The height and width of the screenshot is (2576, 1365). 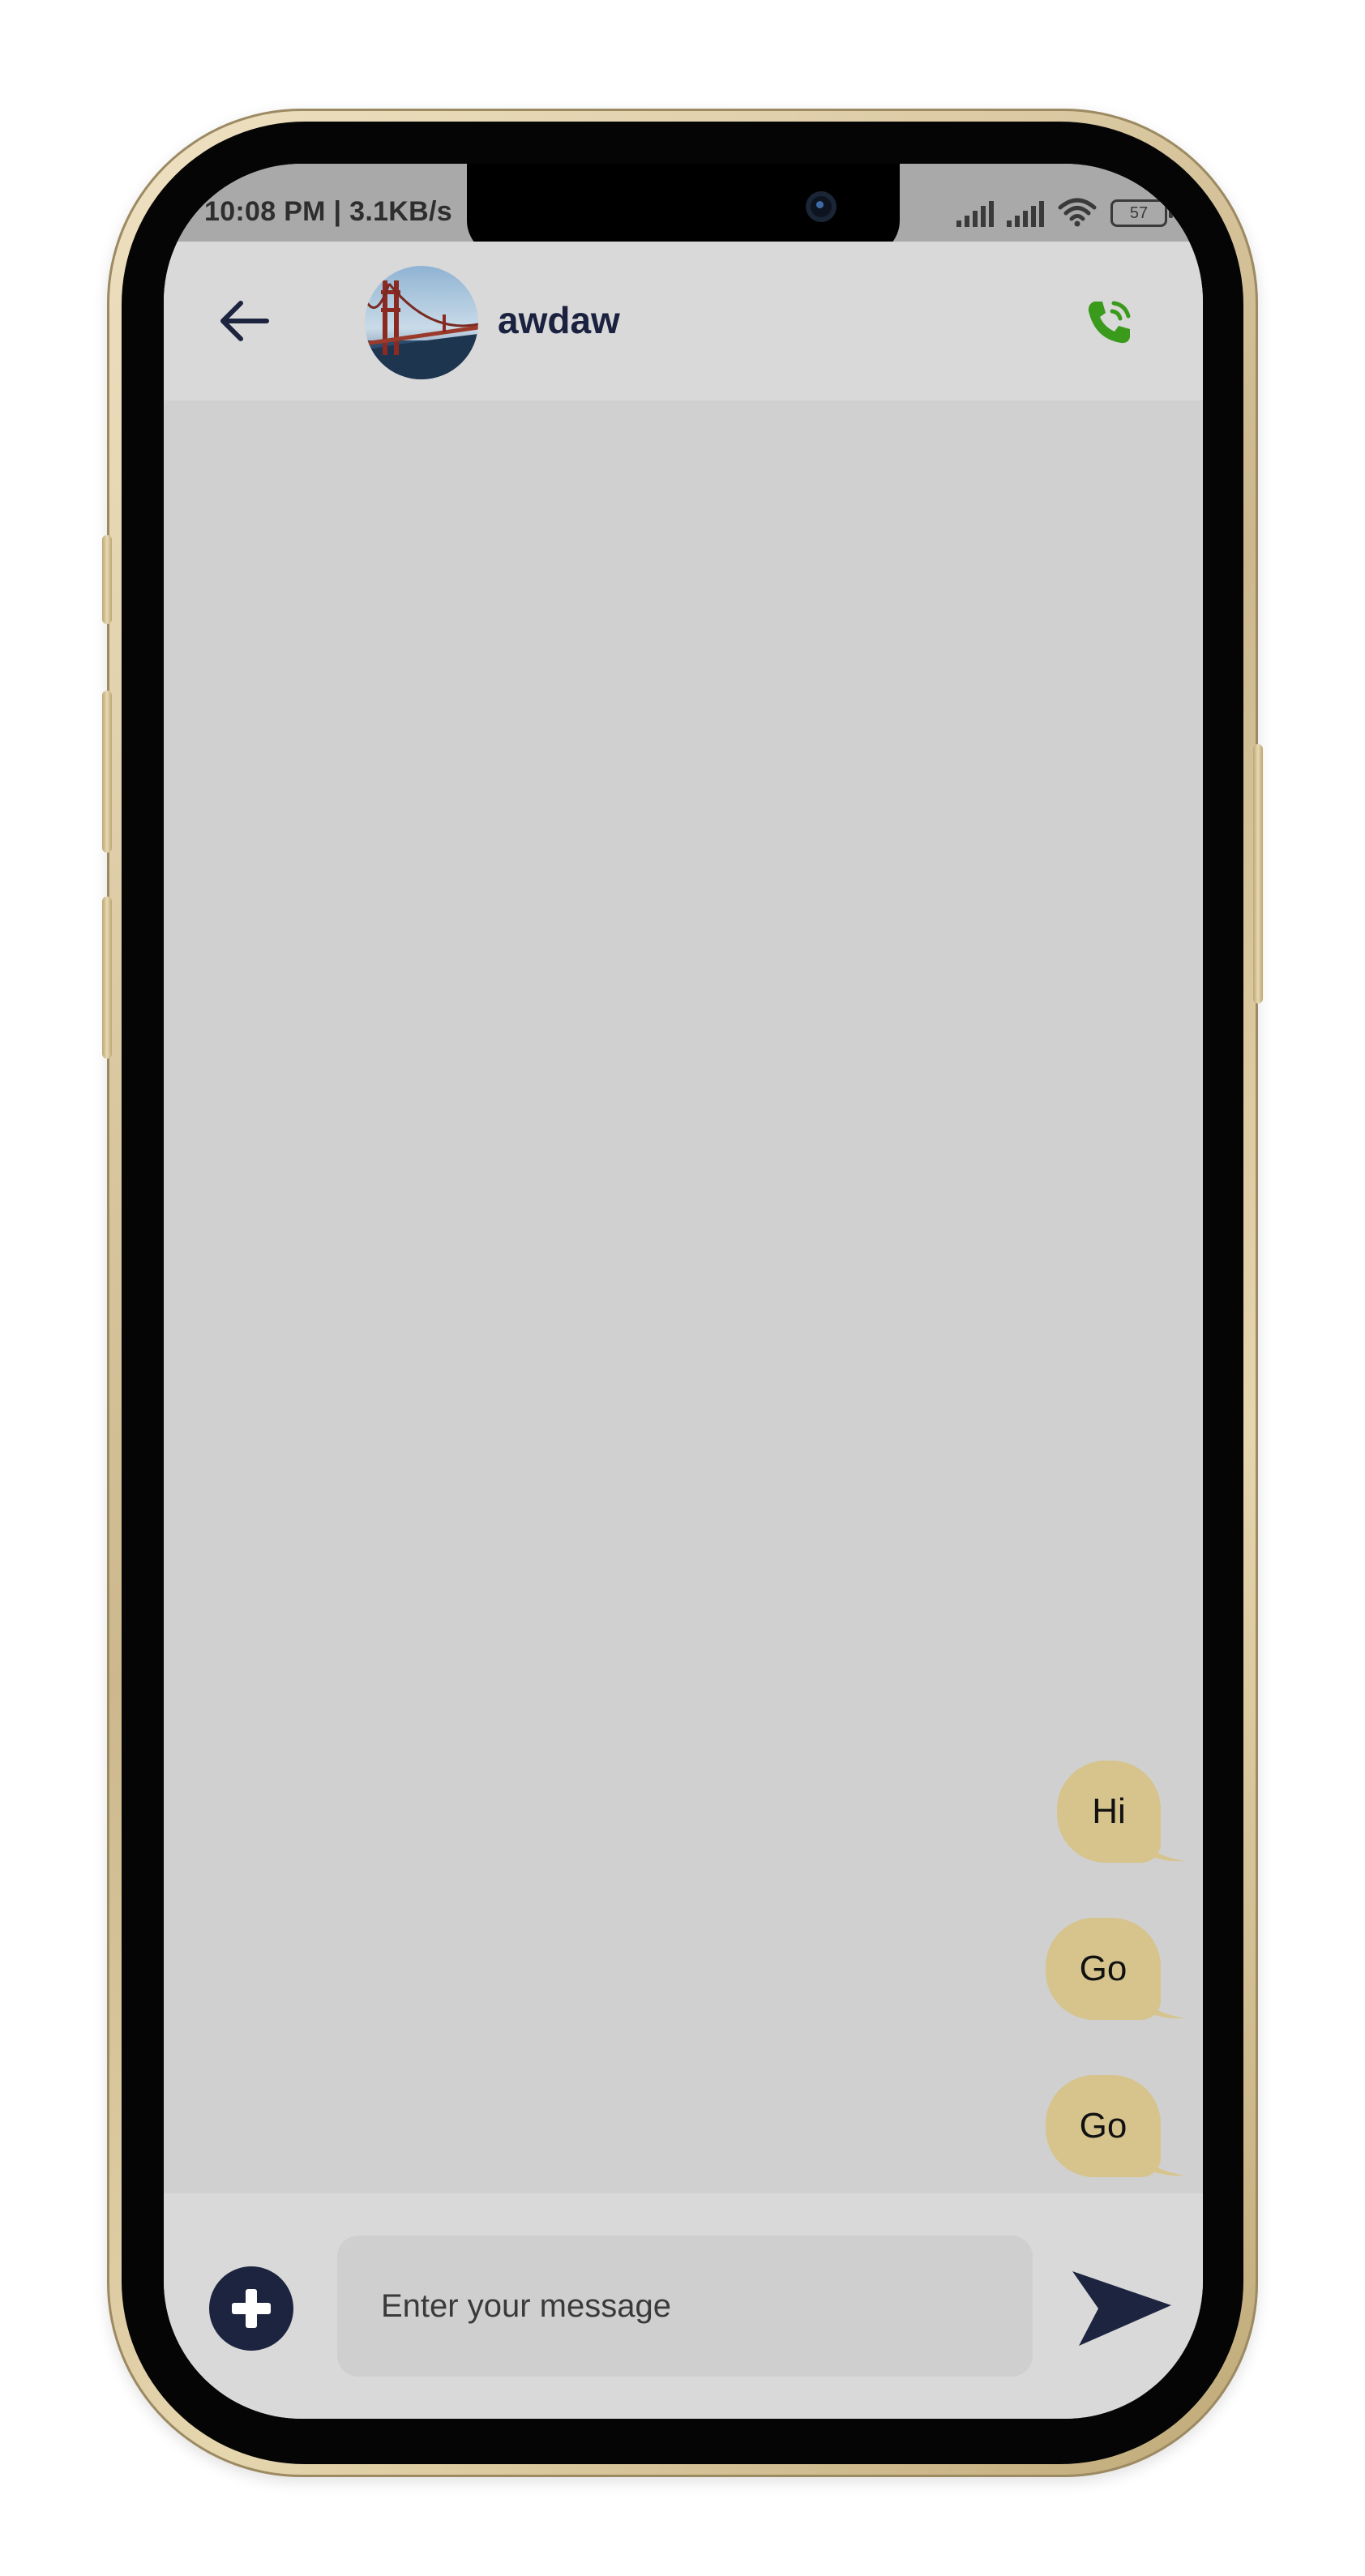 I want to click on silent-switch, so click(x=107, y=579).